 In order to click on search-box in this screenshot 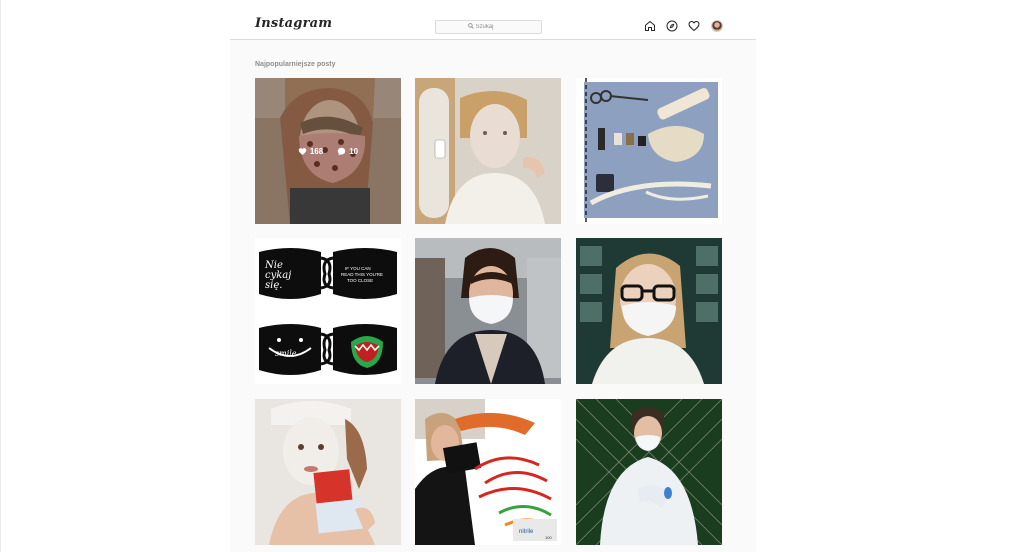, I will do `click(488, 27)`.